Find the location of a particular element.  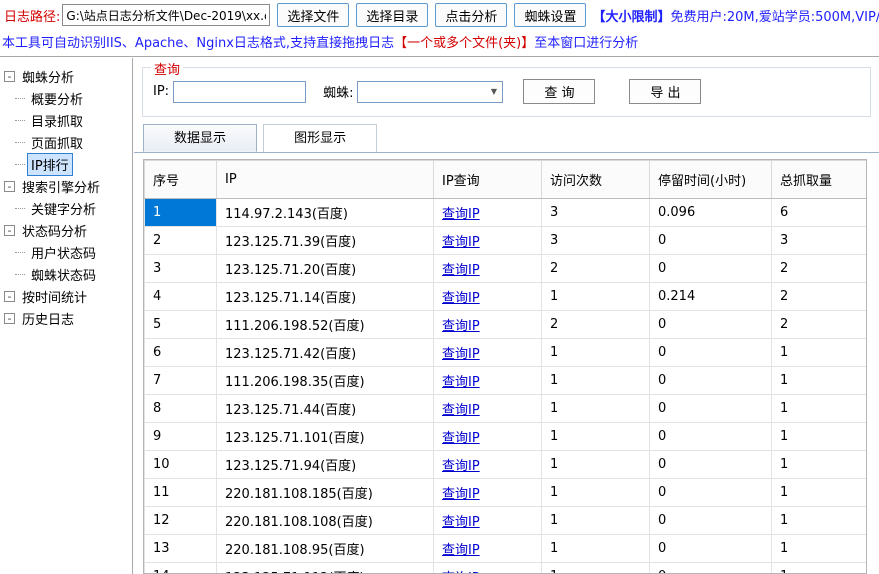

sidebar-item-keyword-analysis: 关键字分析 is located at coordinates (66, 208).